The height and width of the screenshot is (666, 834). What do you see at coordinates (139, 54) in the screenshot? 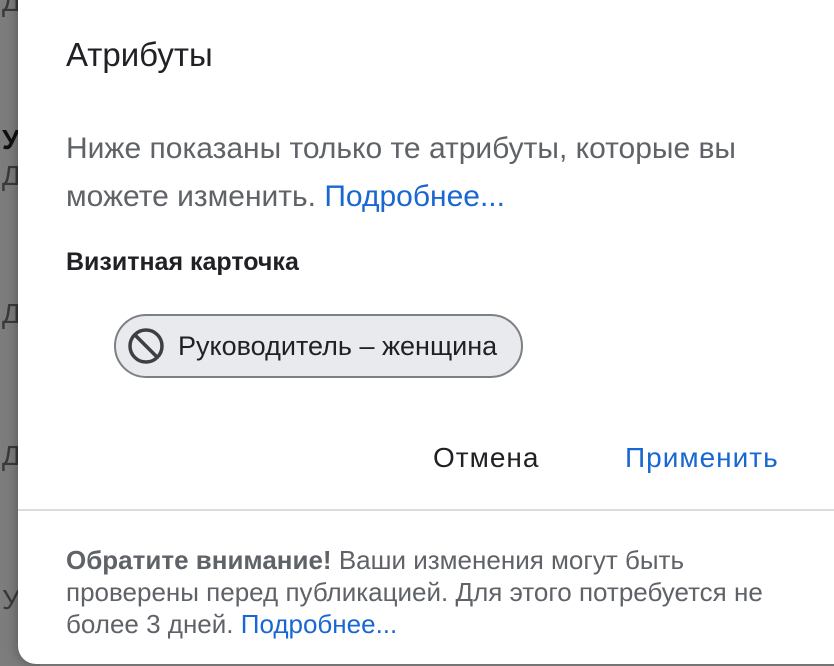
I see `dialog-title: Атрибуты` at bounding box center [139, 54].